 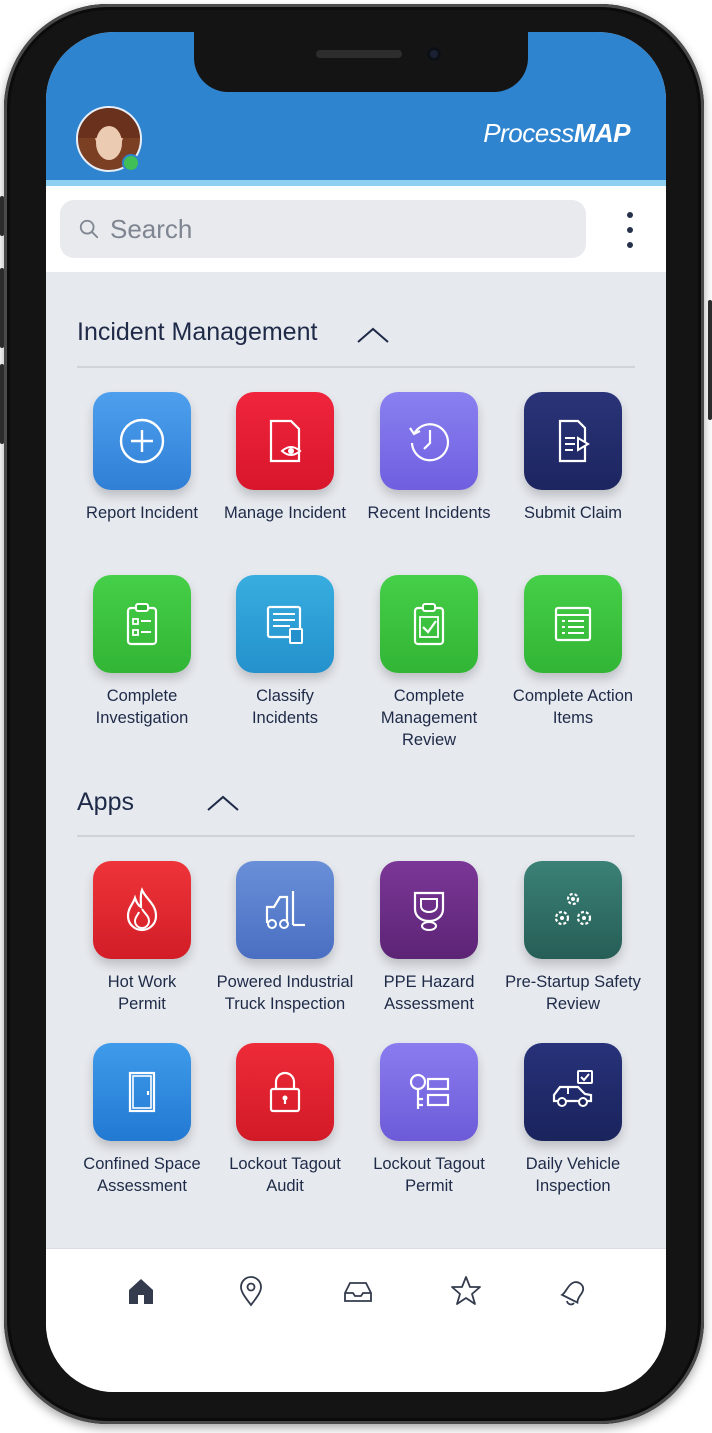 What do you see at coordinates (429, 624) in the screenshot?
I see `clipboard-check-icon` at bounding box center [429, 624].